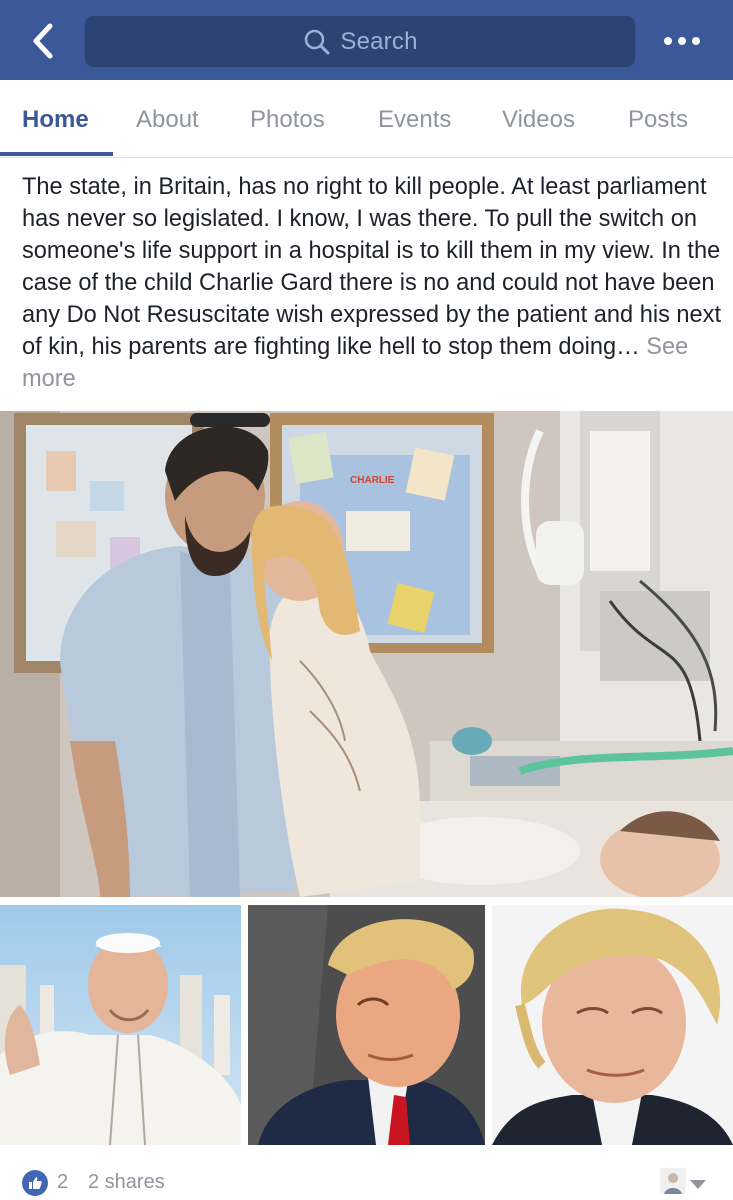  What do you see at coordinates (538, 120) in the screenshot?
I see `tab-videos: Videos` at bounding box center [538, 120].